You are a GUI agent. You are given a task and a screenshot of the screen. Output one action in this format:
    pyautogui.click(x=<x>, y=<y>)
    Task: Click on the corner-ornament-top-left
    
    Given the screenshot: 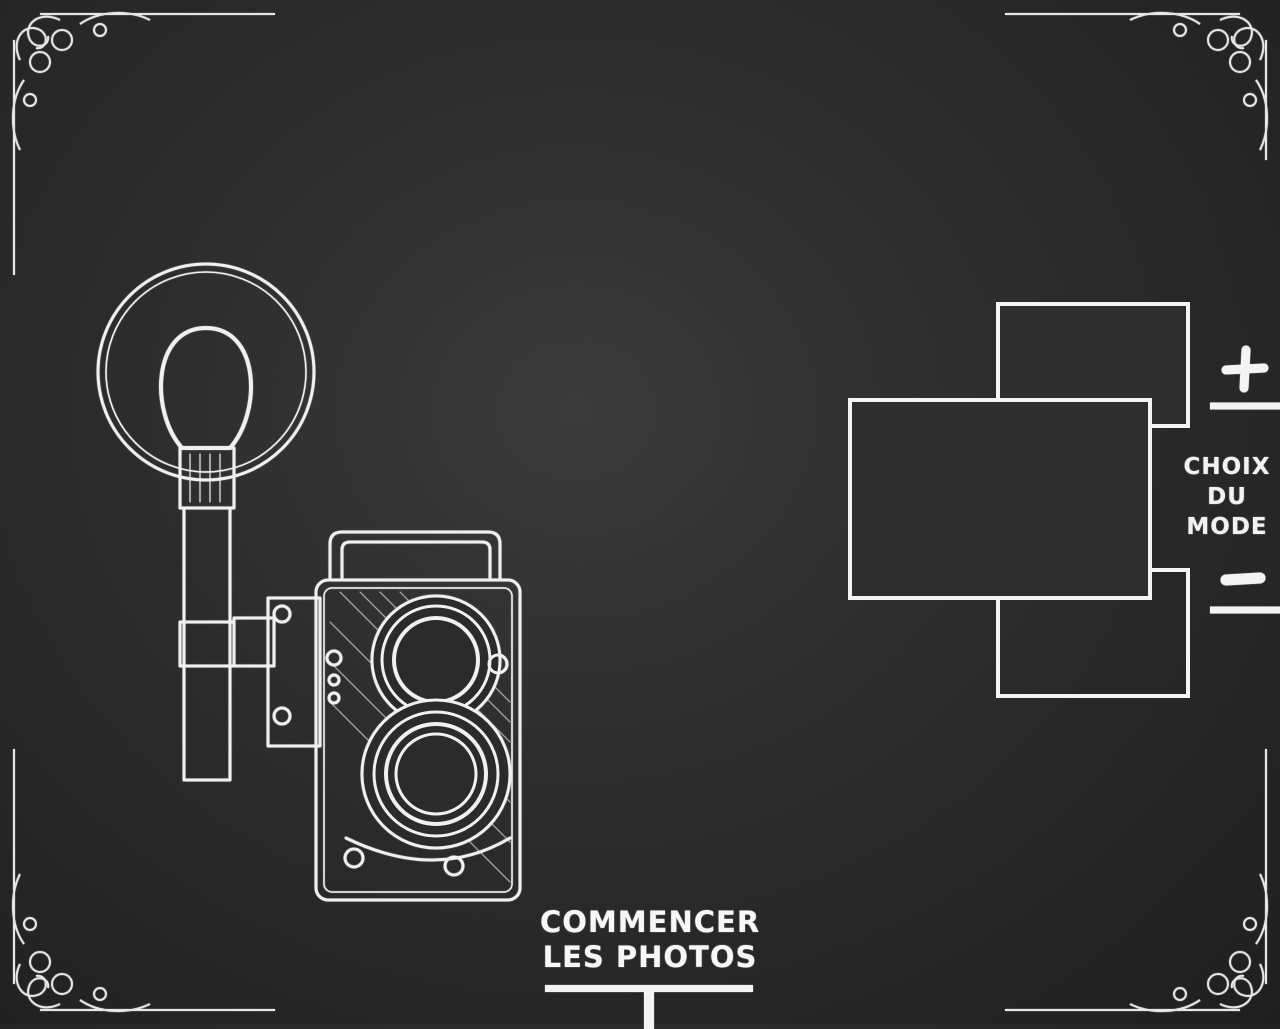 What is the action you would take?
    pyautogui.click(x=143, y=143)
    